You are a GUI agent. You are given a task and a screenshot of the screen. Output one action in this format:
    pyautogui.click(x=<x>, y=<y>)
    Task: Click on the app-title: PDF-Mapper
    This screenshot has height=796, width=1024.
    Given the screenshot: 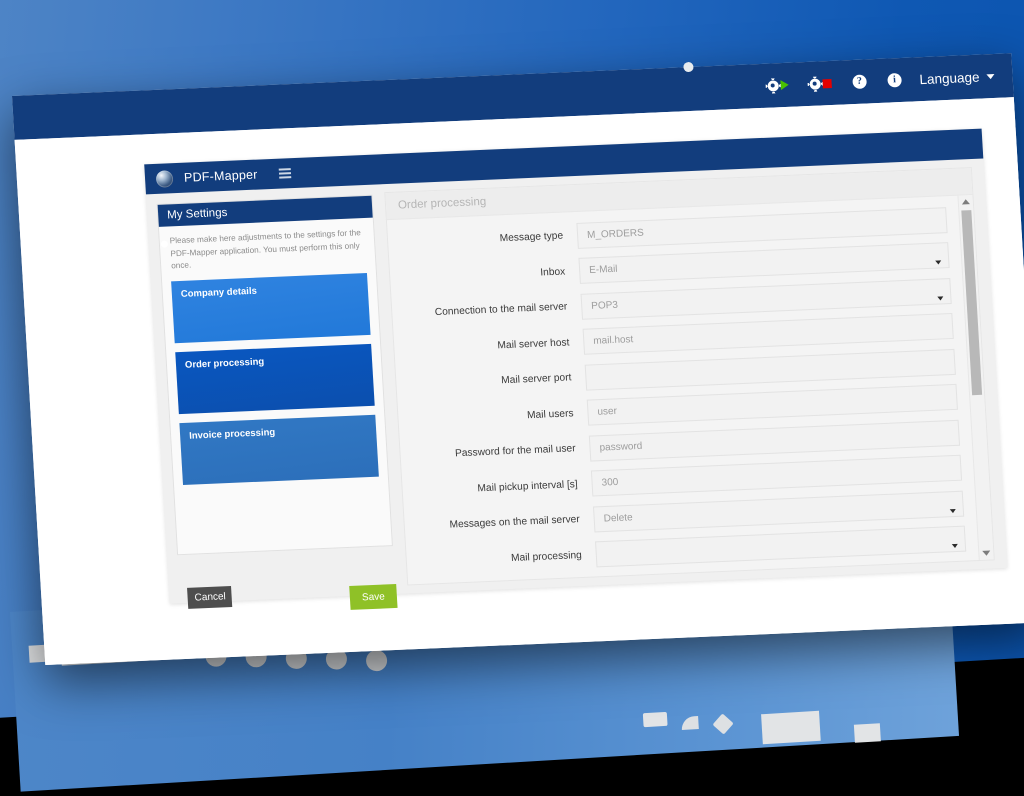 What is the action you would take?
    pyautogui.click(x=220, y=176)
    